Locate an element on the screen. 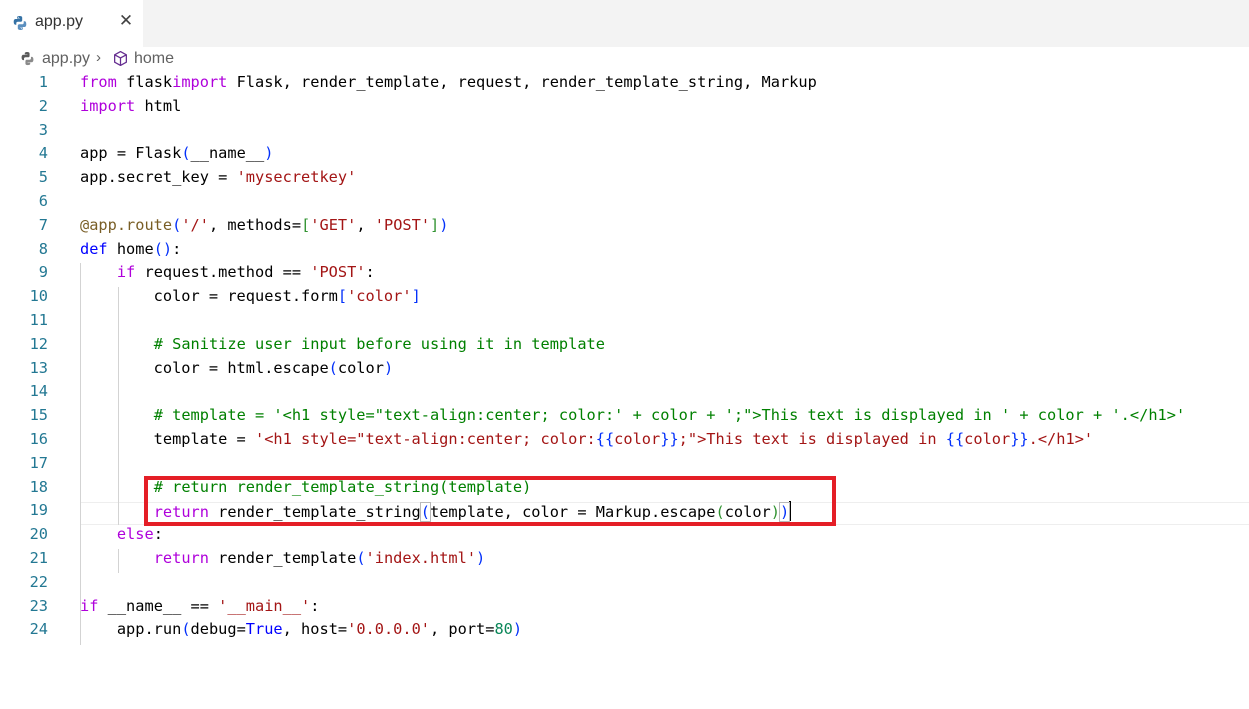 This screenshot has height=709, width=1249. line-number: 17 is located at coordinates (38, 462).